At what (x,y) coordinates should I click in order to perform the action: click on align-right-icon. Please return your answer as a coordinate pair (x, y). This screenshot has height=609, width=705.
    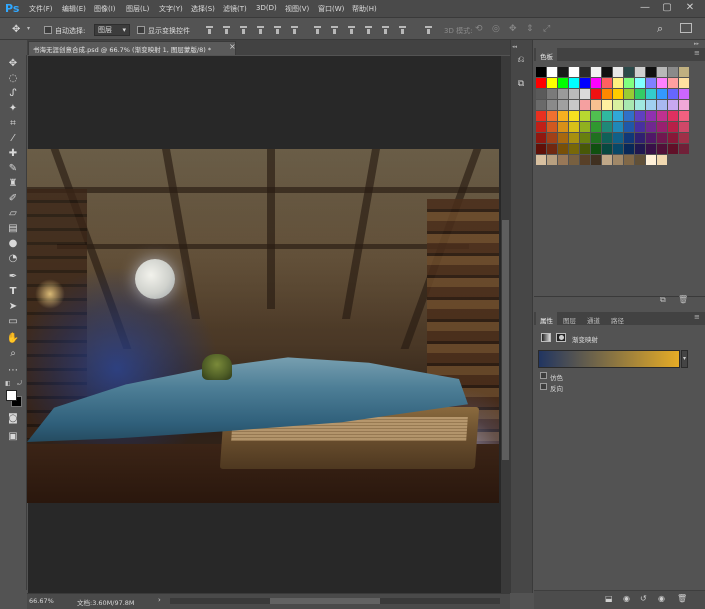
    Looking at the image, I should click on (294, 29).